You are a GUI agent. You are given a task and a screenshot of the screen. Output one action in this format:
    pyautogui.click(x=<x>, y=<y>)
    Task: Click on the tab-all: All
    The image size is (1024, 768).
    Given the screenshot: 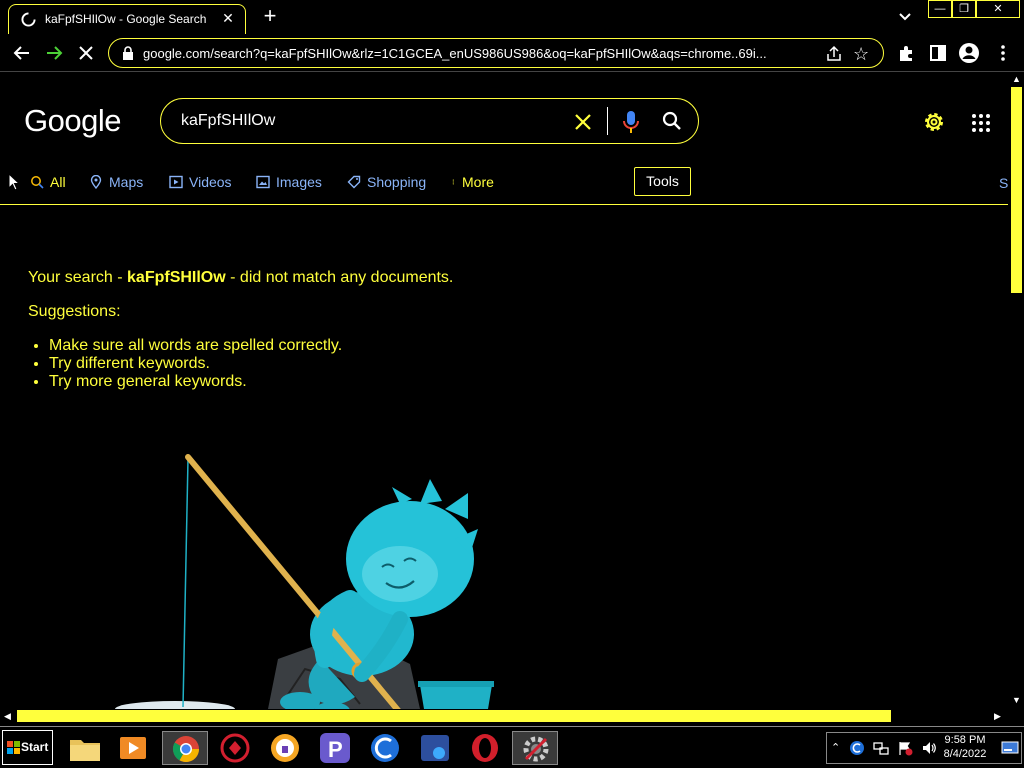 What is the action you would take?
    pyautogui.click(x=50, y=184)
    